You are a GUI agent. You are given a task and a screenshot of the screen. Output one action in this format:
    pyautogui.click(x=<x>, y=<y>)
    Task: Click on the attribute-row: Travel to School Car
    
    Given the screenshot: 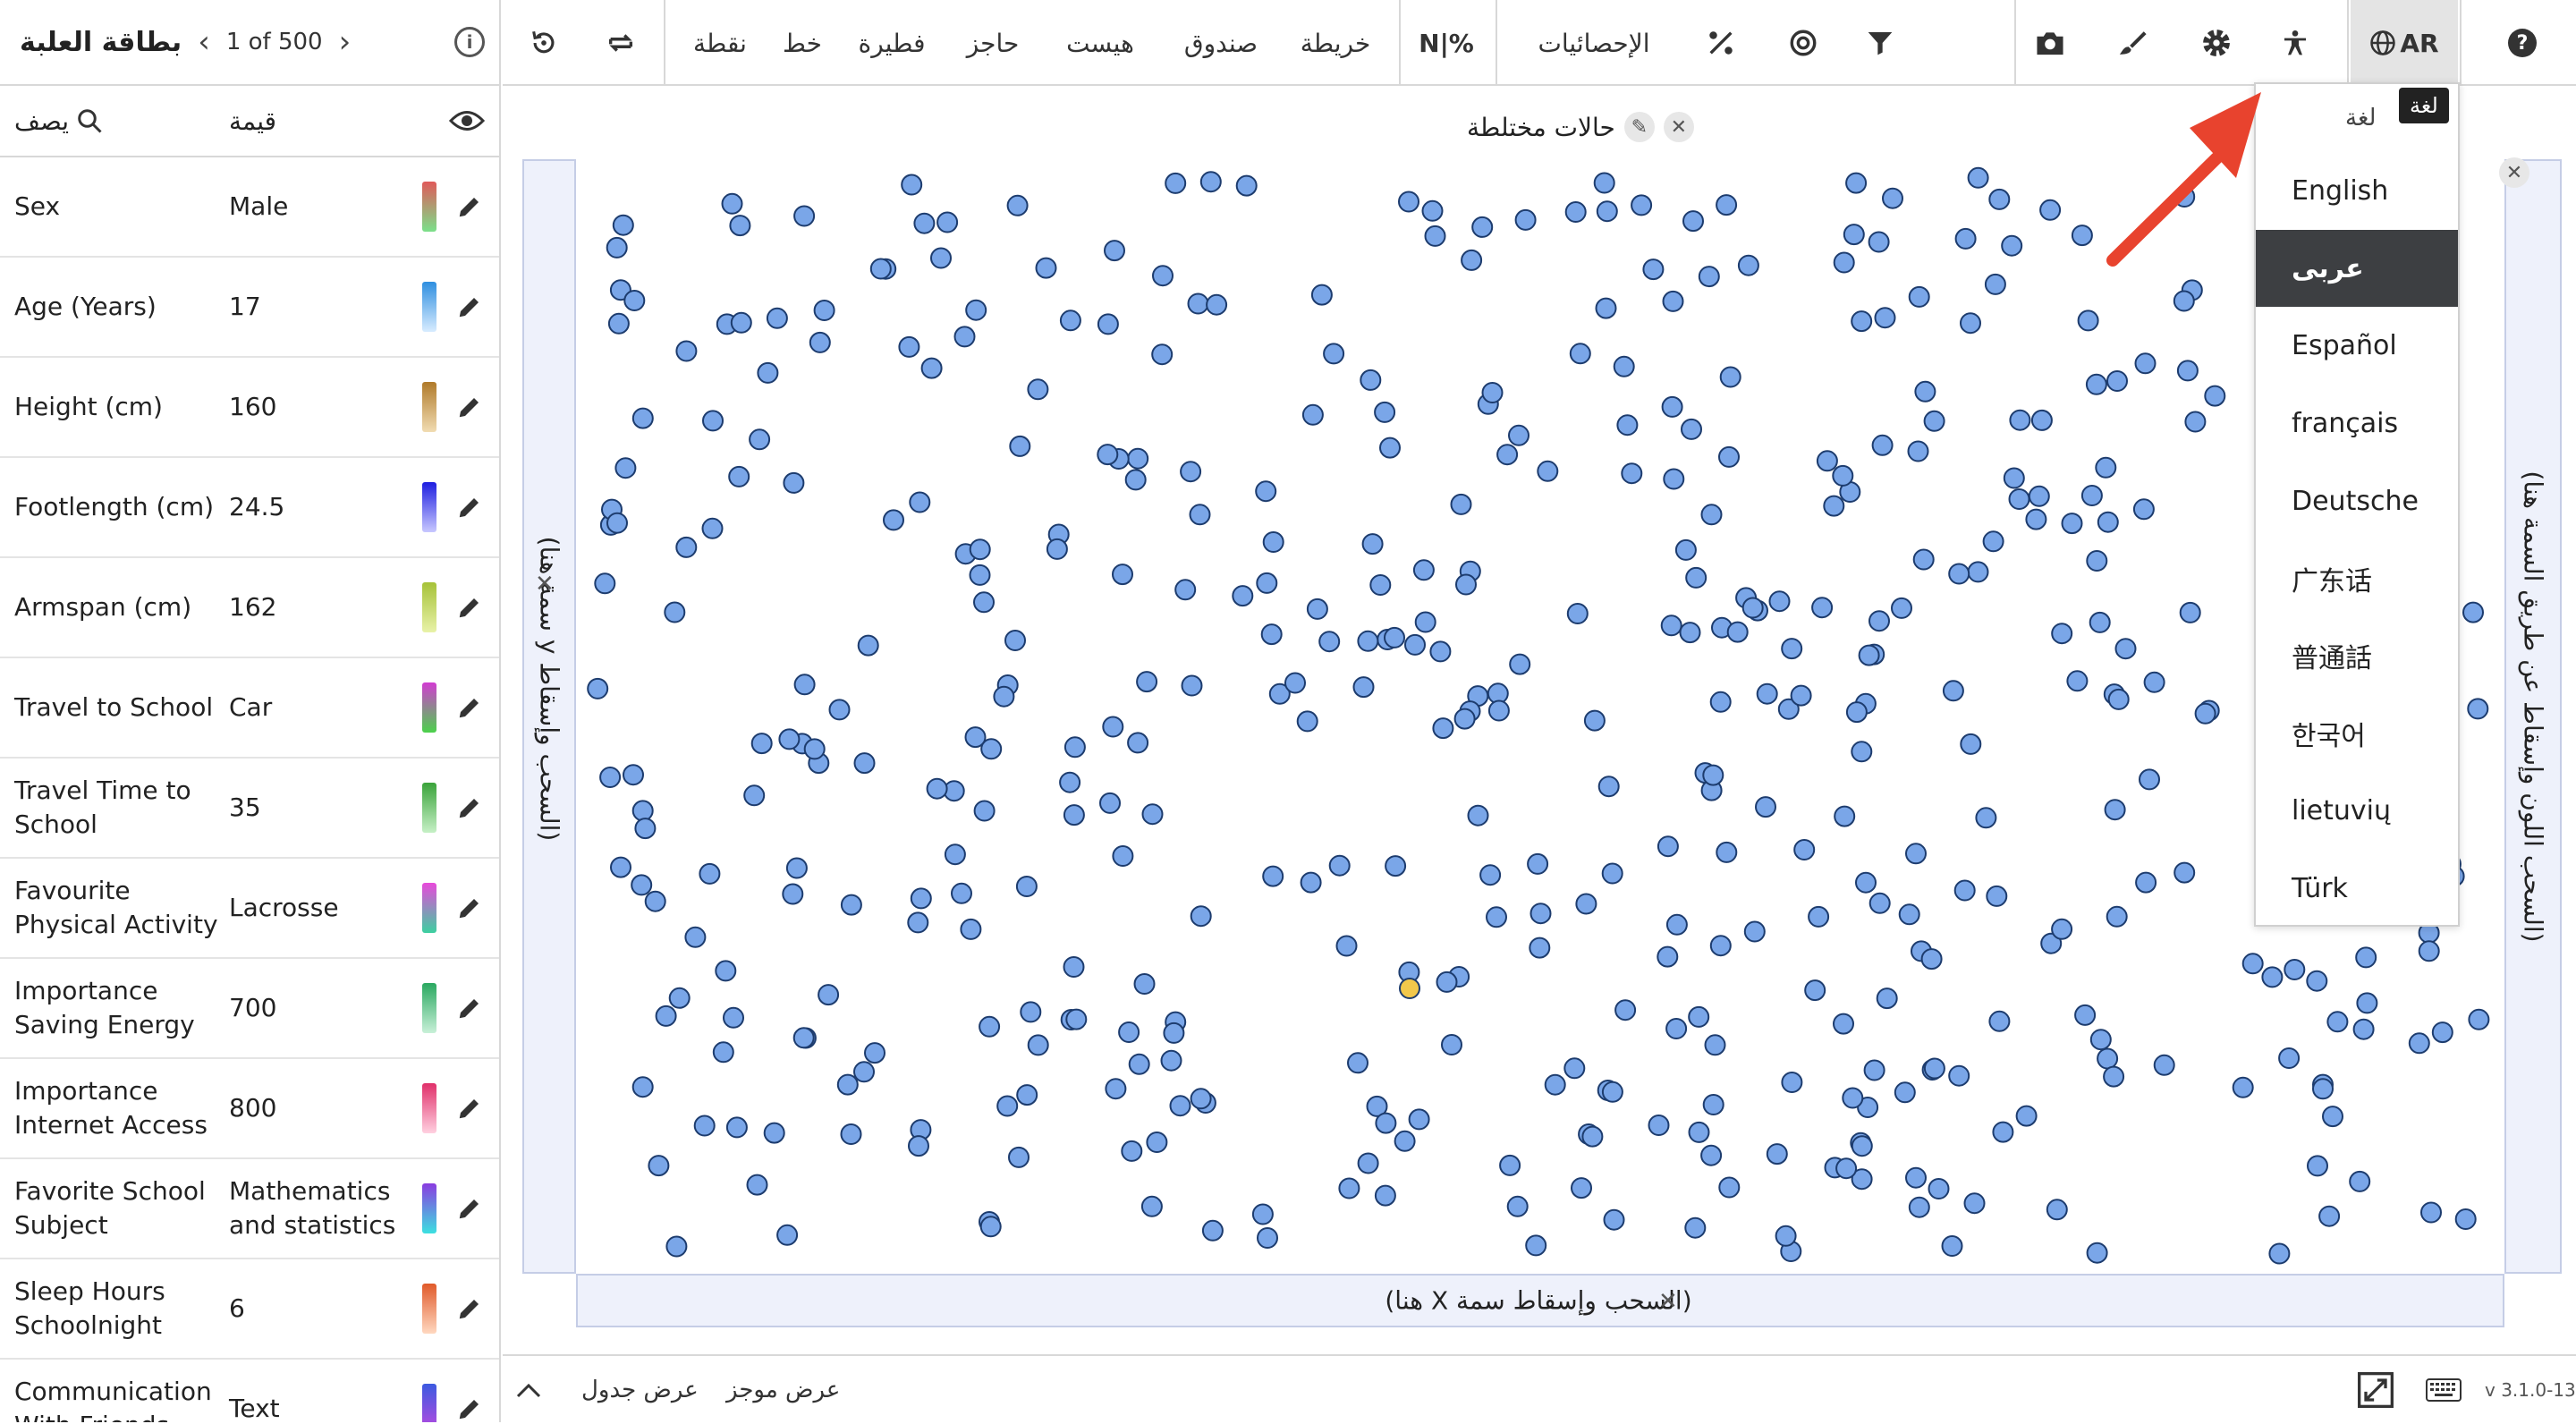 What is the action you would take?
    pyautogui.click(x=249, y=708)
    